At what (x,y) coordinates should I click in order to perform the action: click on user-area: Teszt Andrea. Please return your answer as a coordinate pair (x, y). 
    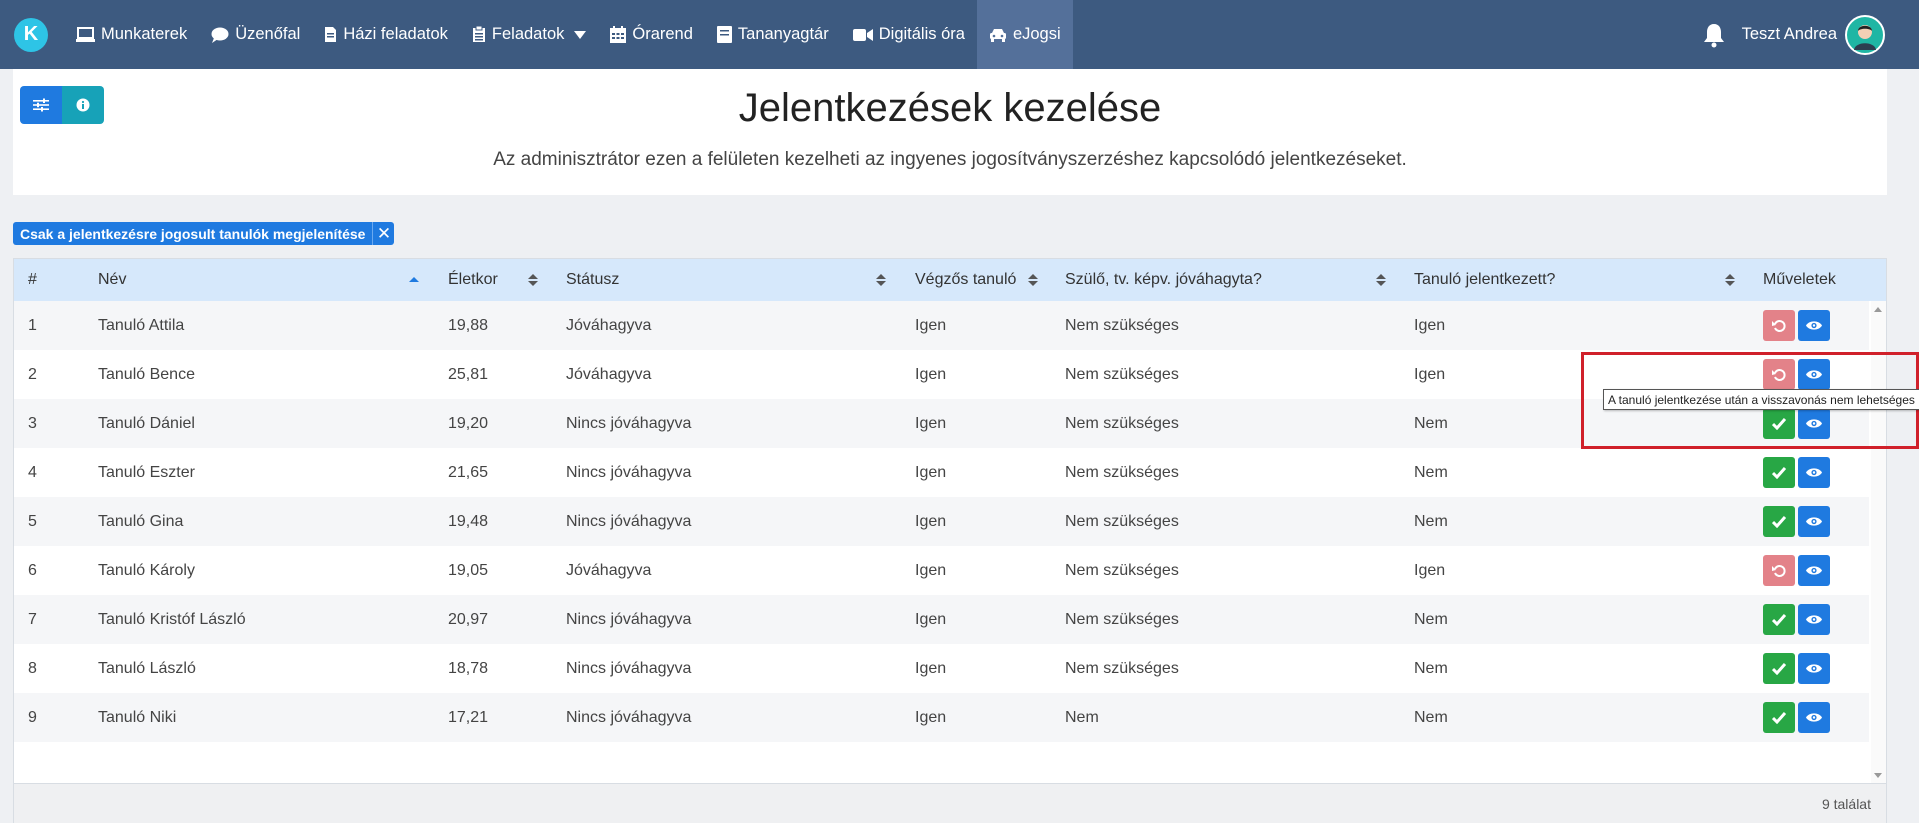
    Looking at the image, I should click on (1793, 34).